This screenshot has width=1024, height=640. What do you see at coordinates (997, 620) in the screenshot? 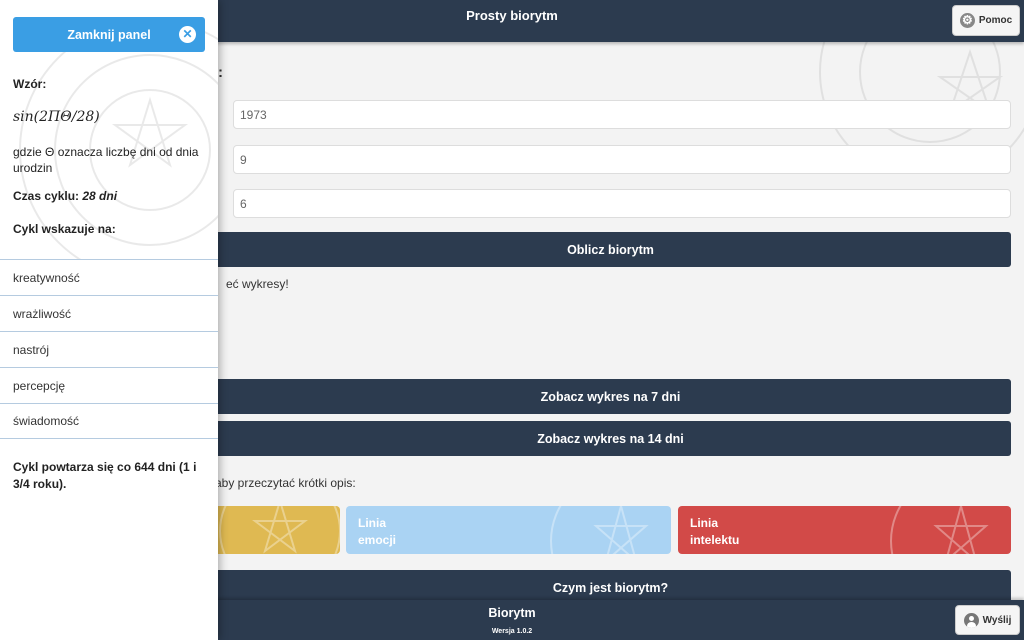
I see `send-button-label: Wyślij` at bounding box center [997, 620].